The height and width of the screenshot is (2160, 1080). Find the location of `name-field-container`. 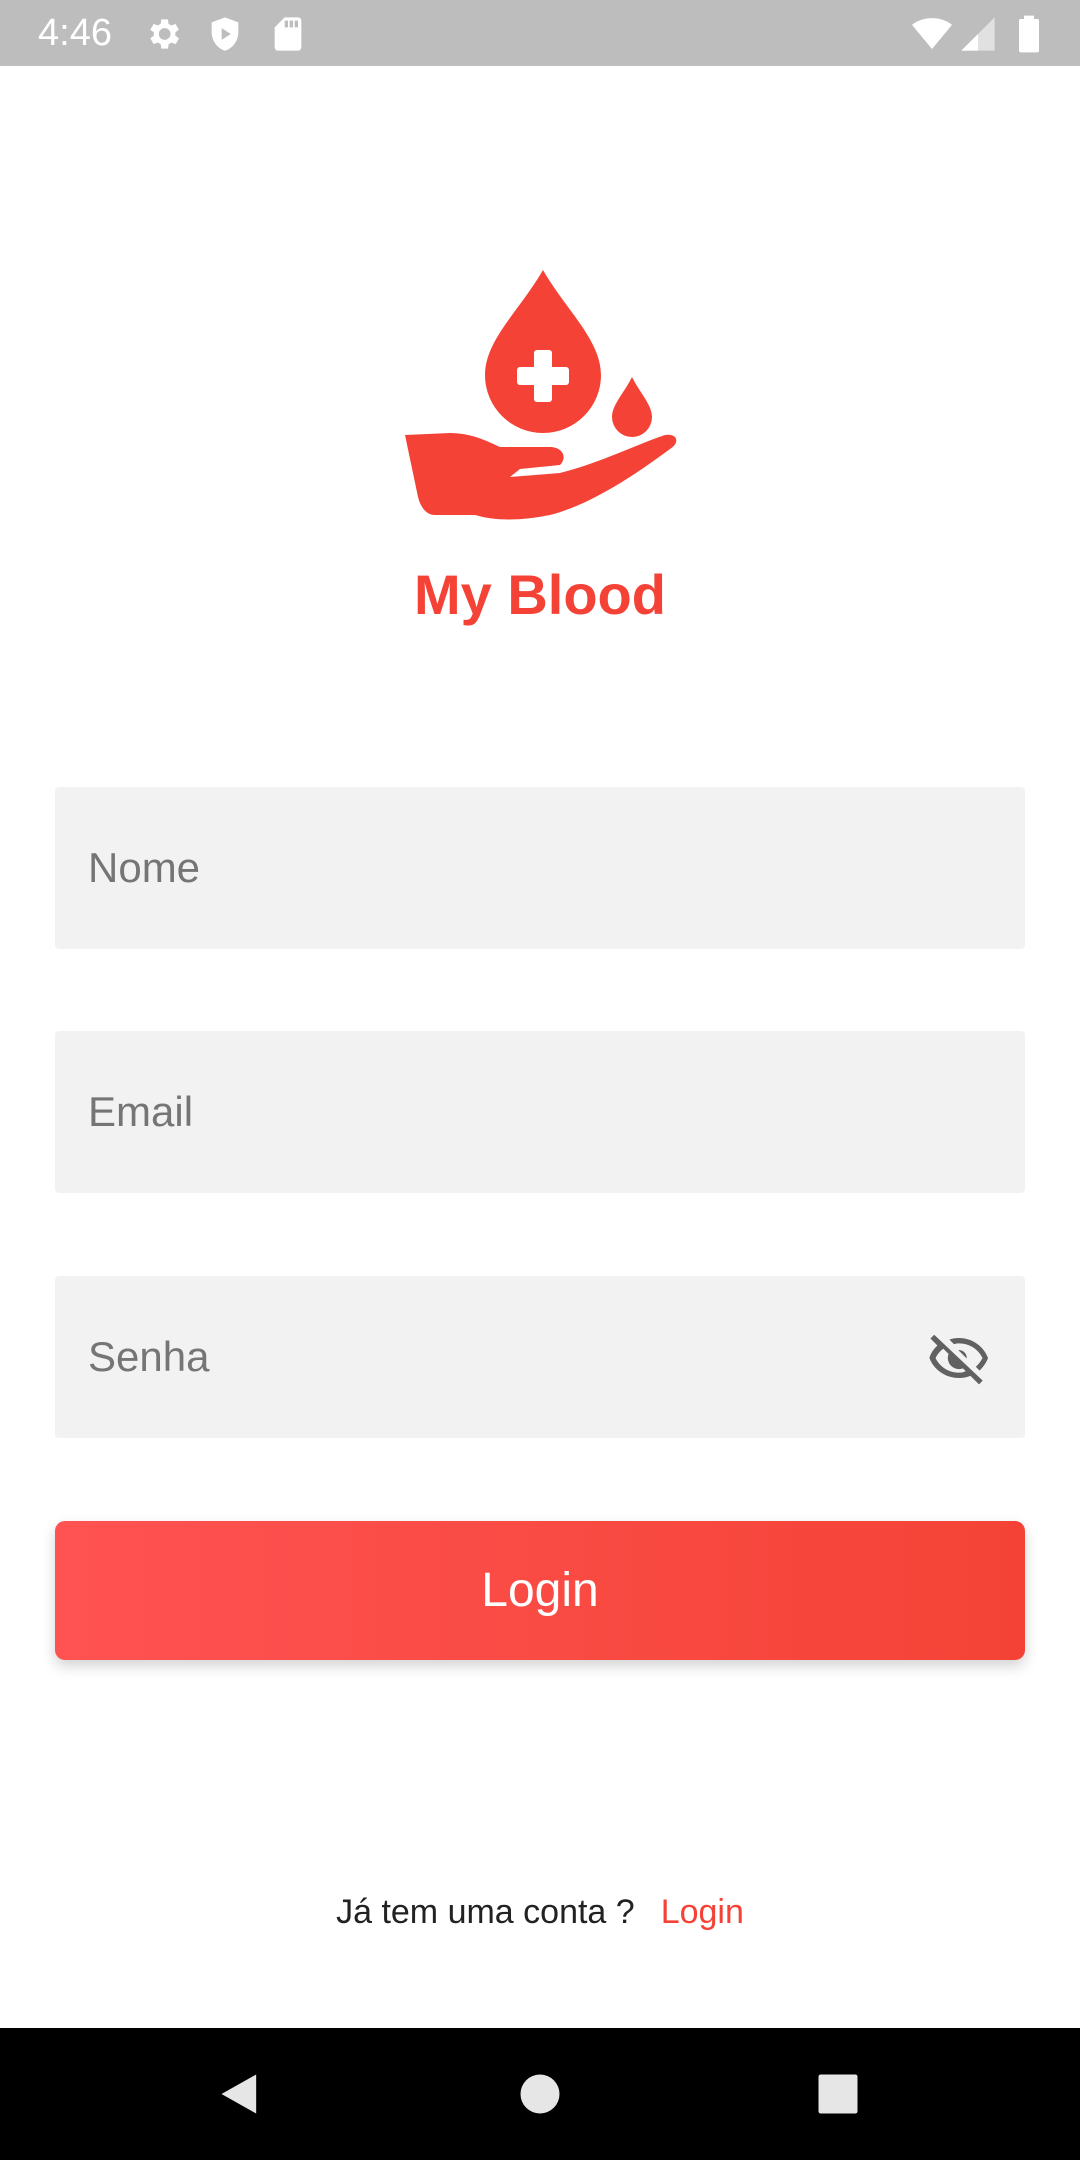

name-field-container is located at coordinates (540, 868).